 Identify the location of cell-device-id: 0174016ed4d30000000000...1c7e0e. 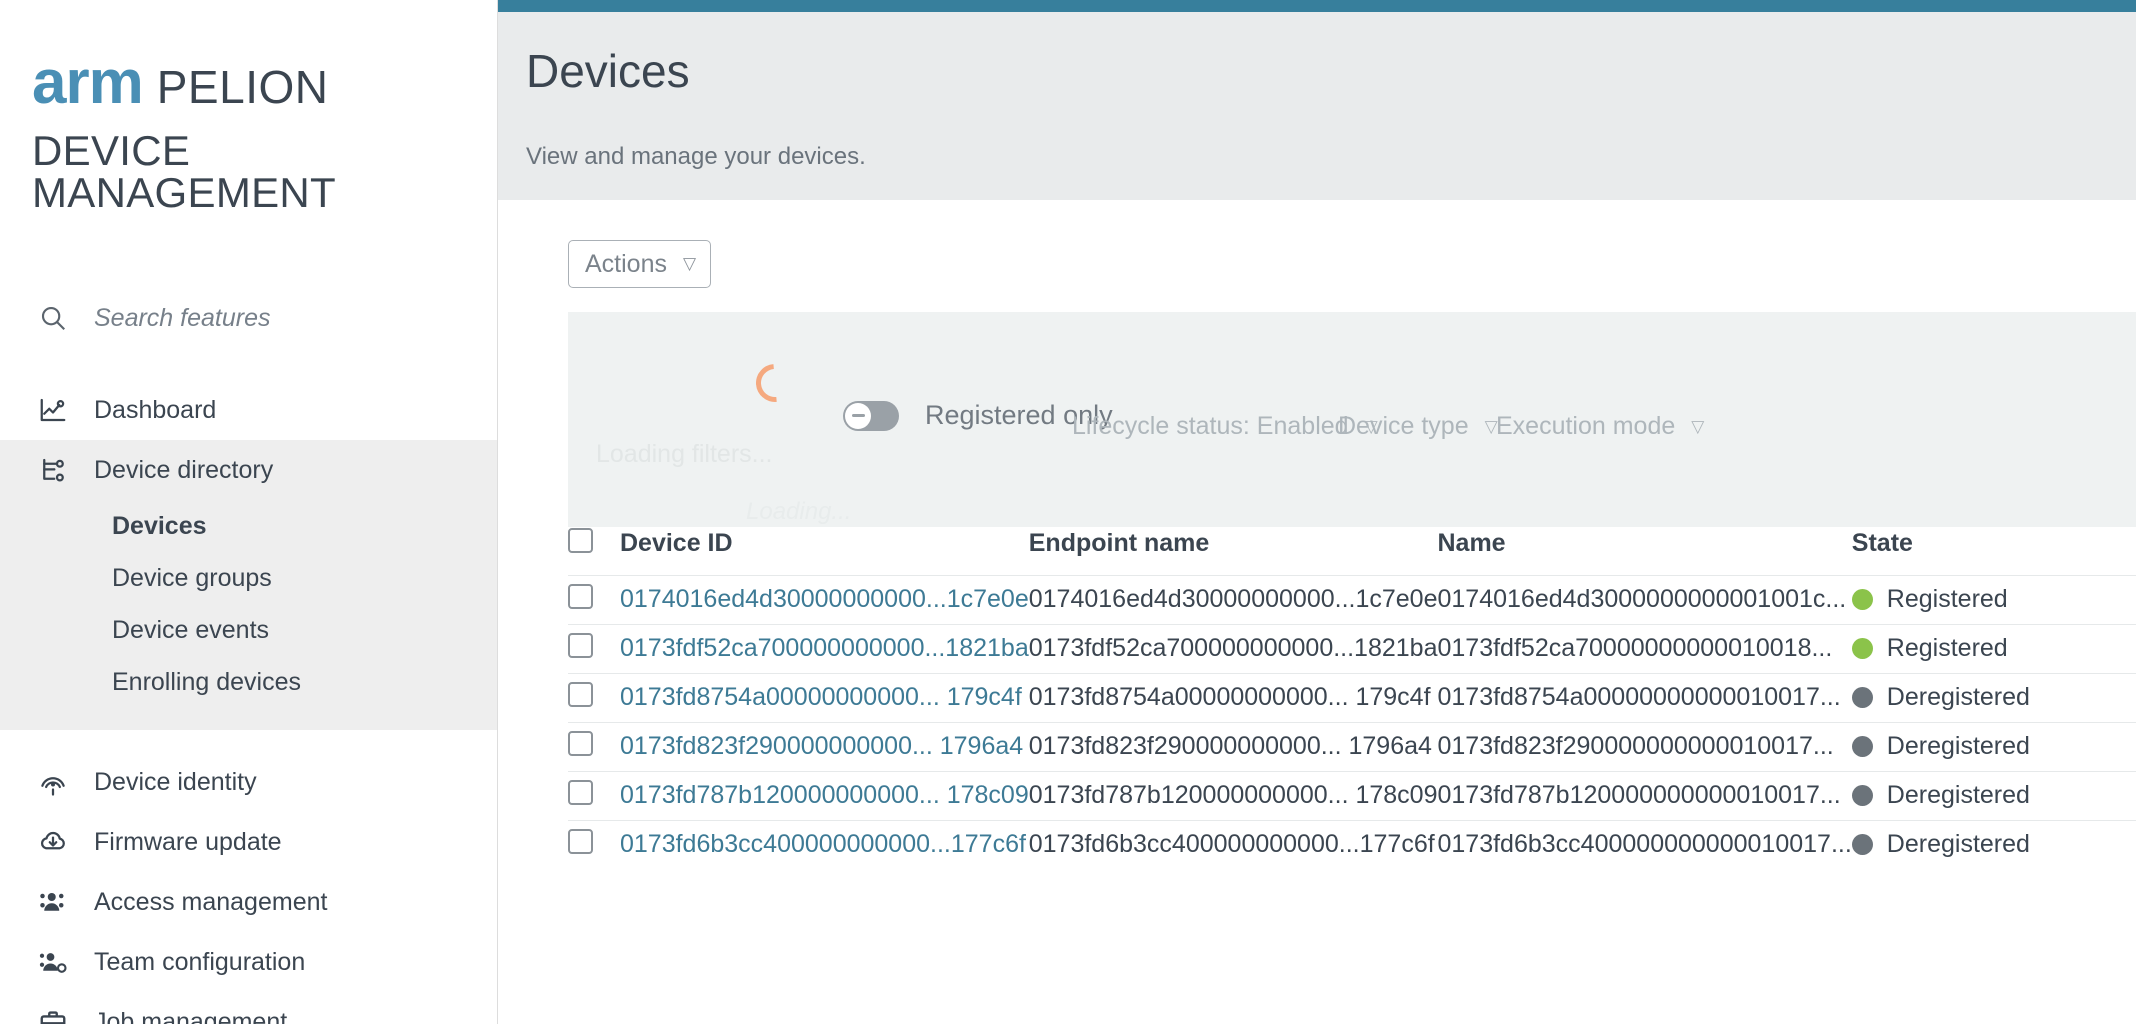
(824, 599).